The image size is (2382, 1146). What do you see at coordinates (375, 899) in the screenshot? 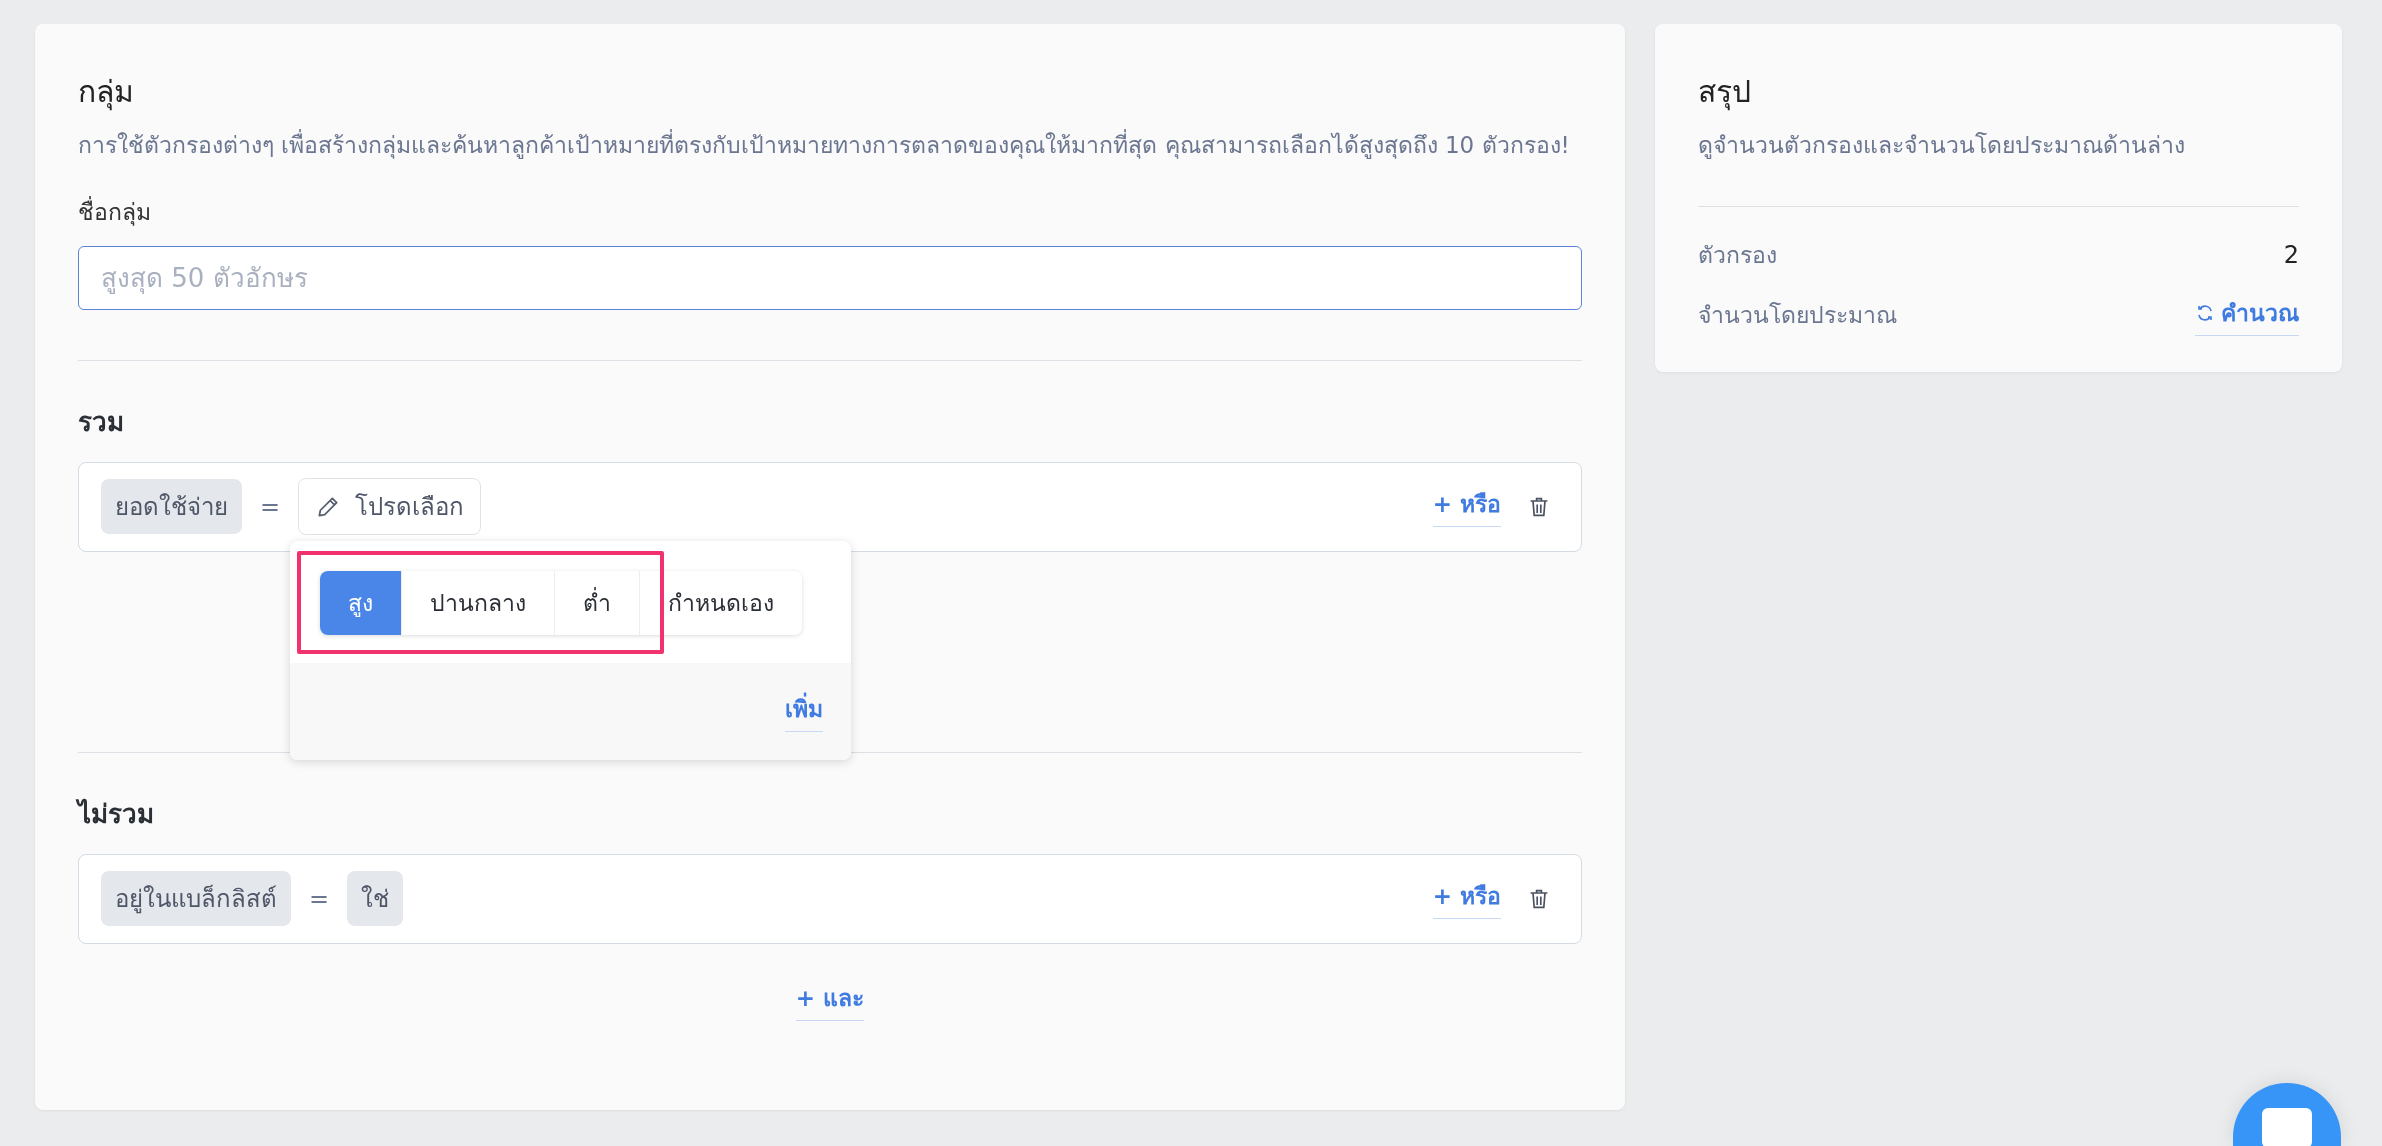
I see `filter-value: ใช่` at bounding box center [375, 899].